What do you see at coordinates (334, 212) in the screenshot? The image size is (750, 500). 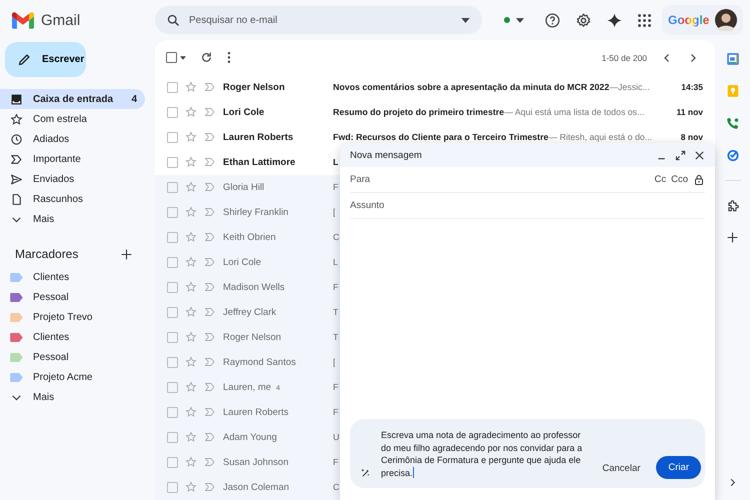 I see `email-subject: [` at bounding box center [334, 212].